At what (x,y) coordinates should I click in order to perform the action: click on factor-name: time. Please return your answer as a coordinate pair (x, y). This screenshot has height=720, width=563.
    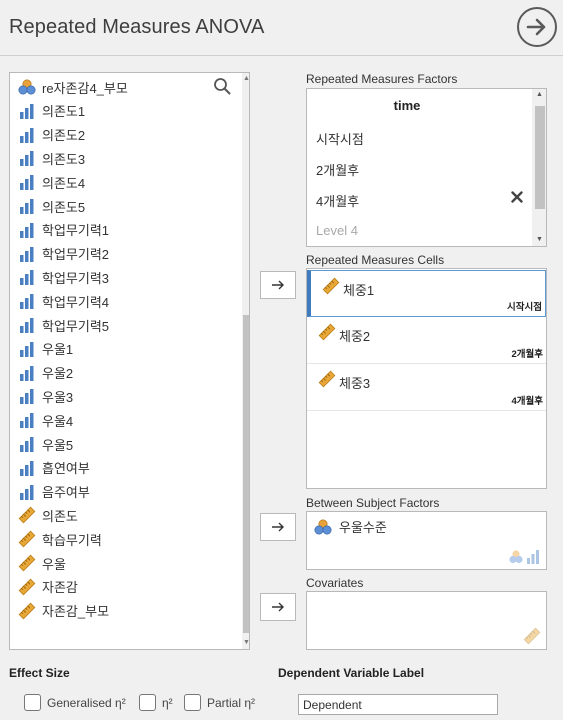
    Looking at the image, I should click on (407, 105).